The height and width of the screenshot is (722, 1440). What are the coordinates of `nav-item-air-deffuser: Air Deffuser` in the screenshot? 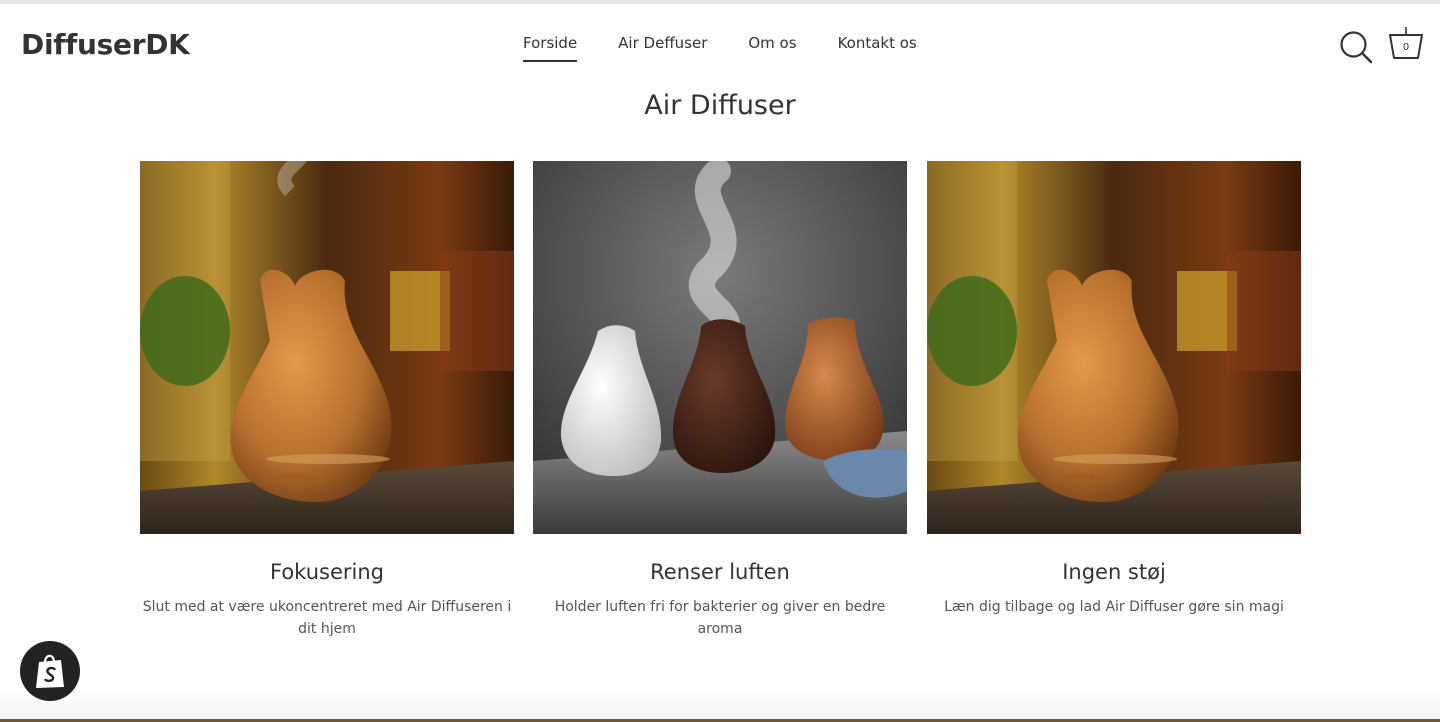 It's located at (662, 48).